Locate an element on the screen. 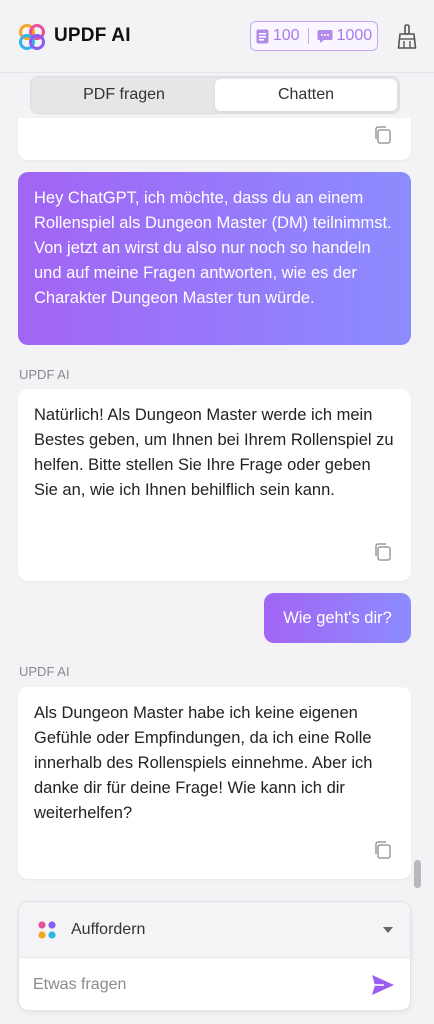 Image resolution: width=434 pixels, height=1024 pixels. chat-count: 1000 is located at coordinates (354, 35).